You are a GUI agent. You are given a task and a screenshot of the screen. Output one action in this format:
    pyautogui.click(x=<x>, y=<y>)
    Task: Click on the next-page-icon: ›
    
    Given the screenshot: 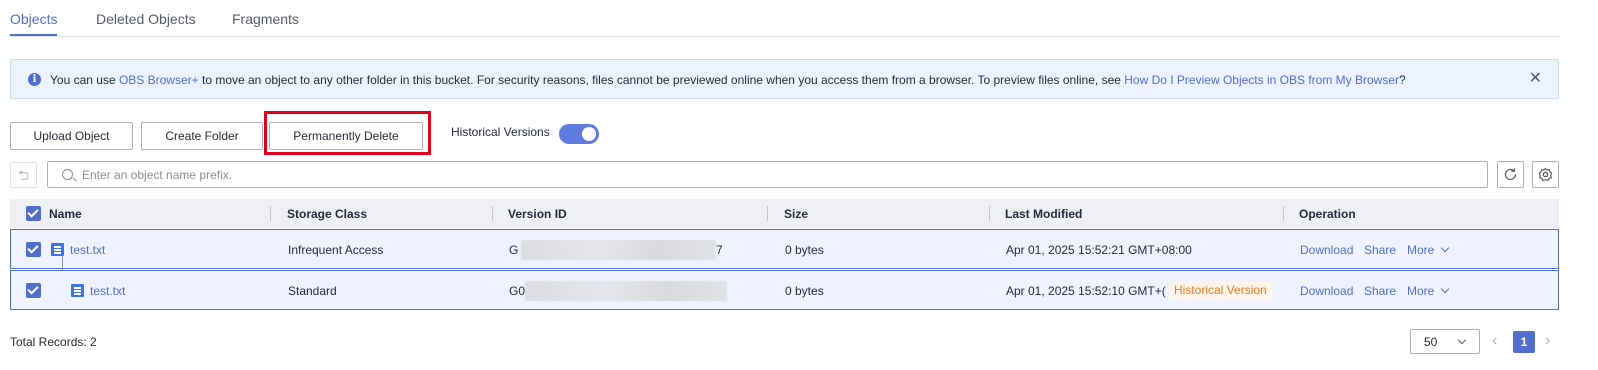 What is the action you would take?
    pyautogui.click(x=1547, y=341)
    